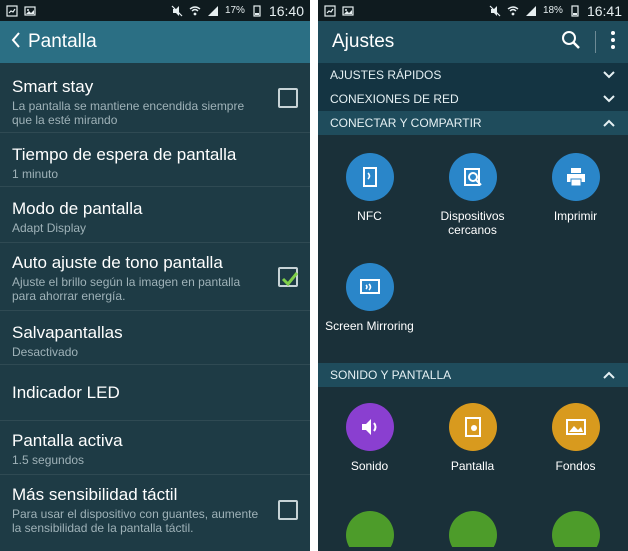  Describe the element at coordinates (472, 177) in the screenshot. I see `nearby-devices-icon` at that location.